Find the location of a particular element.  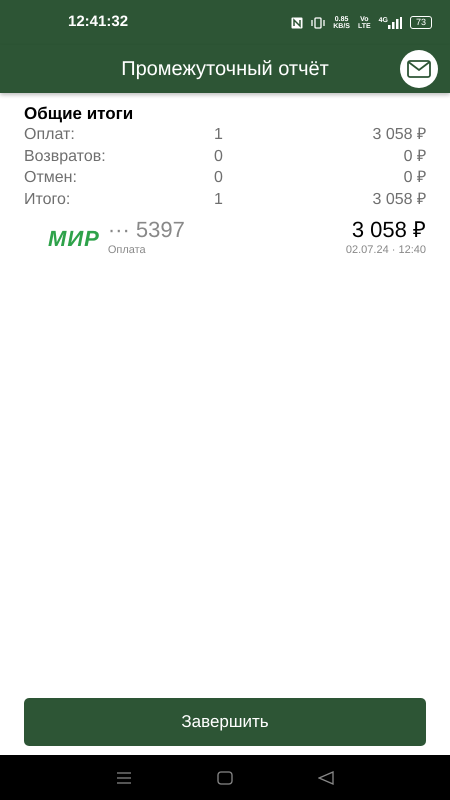

screen-title: Промежуточный отчёт is located at coordinates (225, 69).